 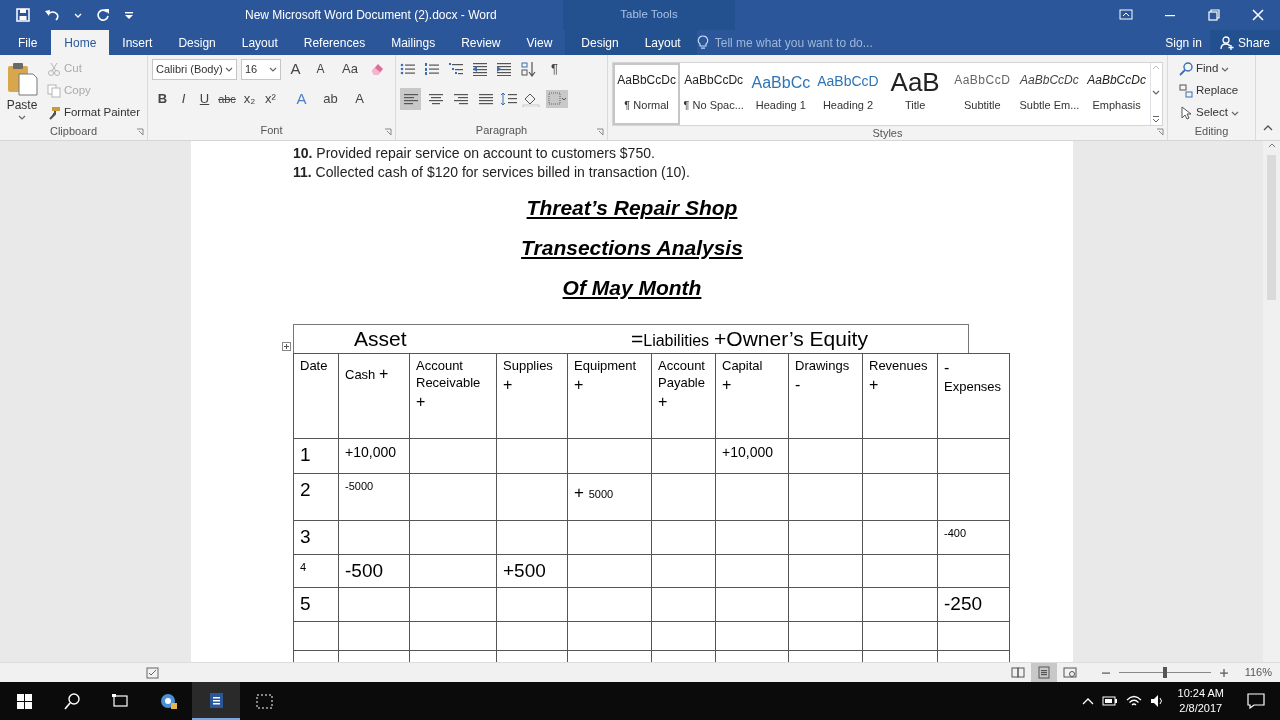 What do you see at coordinates (1164, 672) in the screenshot?
I see `slider-thumb` at bounding box center [1164, 672].